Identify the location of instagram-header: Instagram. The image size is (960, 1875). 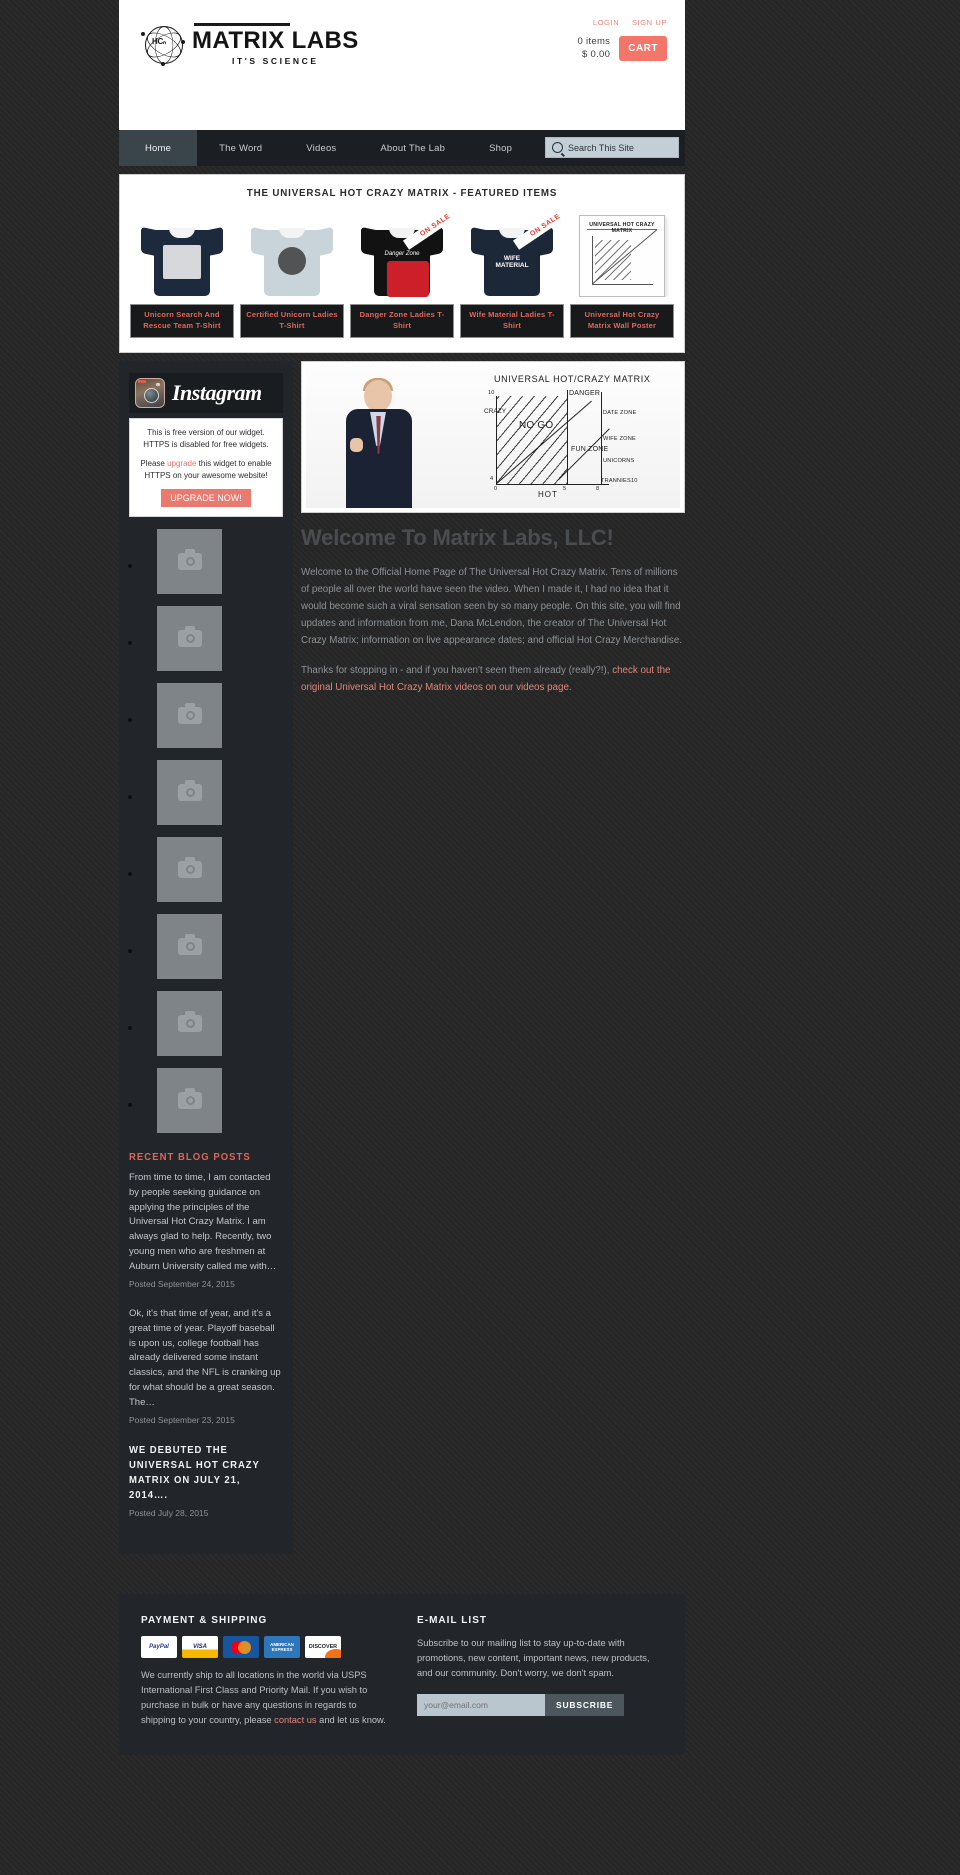
(206, 392).